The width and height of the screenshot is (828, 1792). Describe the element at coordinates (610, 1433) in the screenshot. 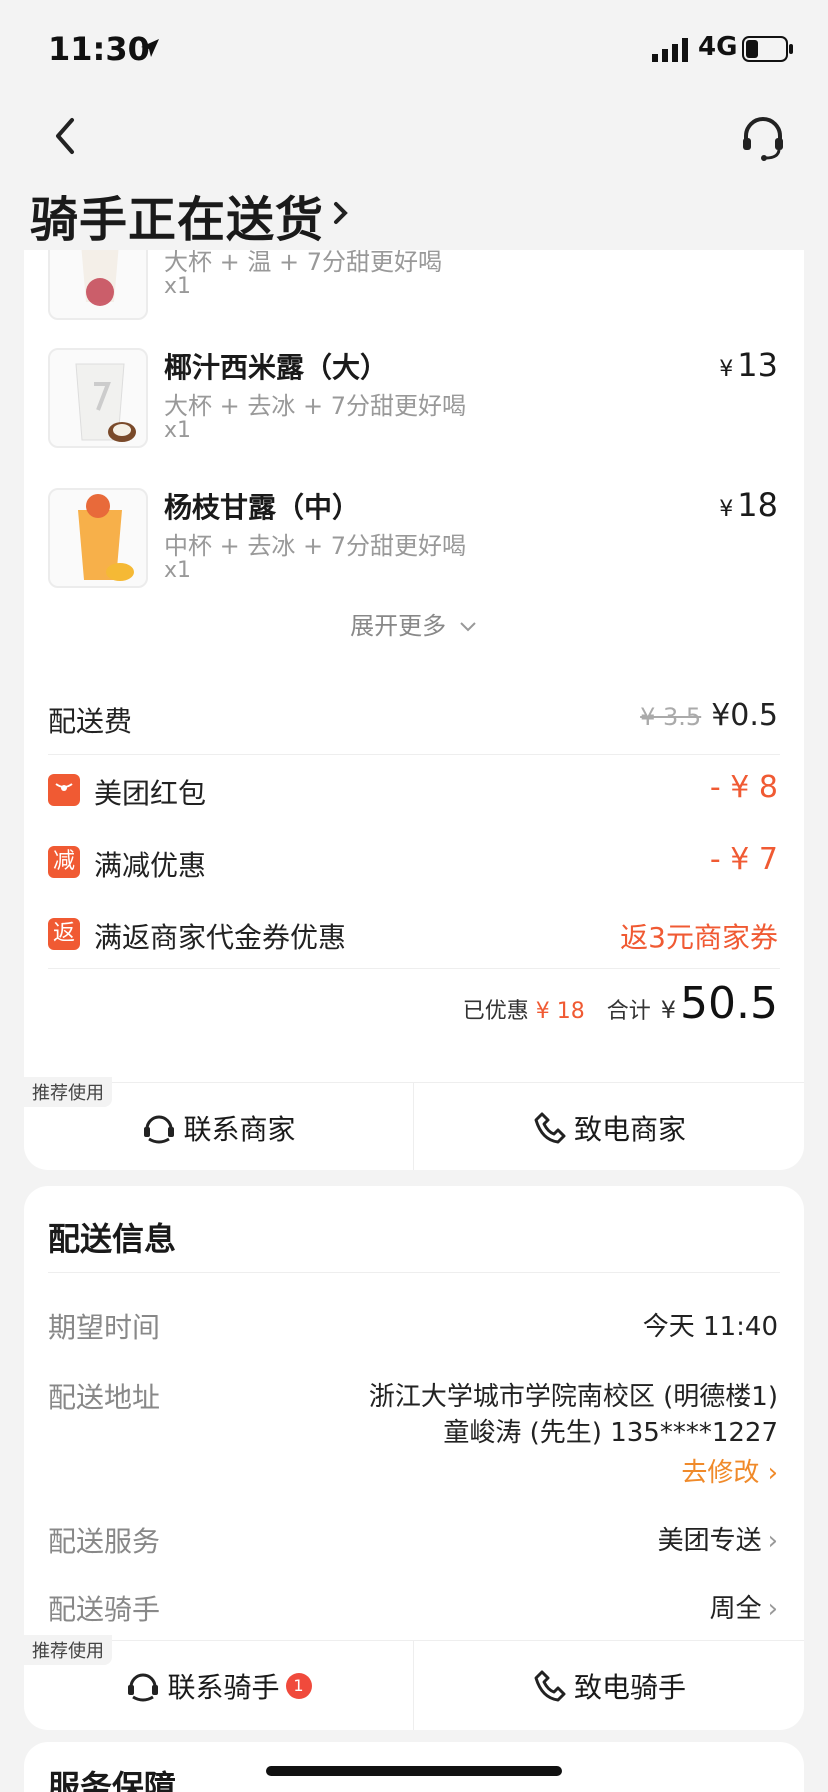

I see `address-line2: 童峻涛 (先生) 135****1227` at that location.